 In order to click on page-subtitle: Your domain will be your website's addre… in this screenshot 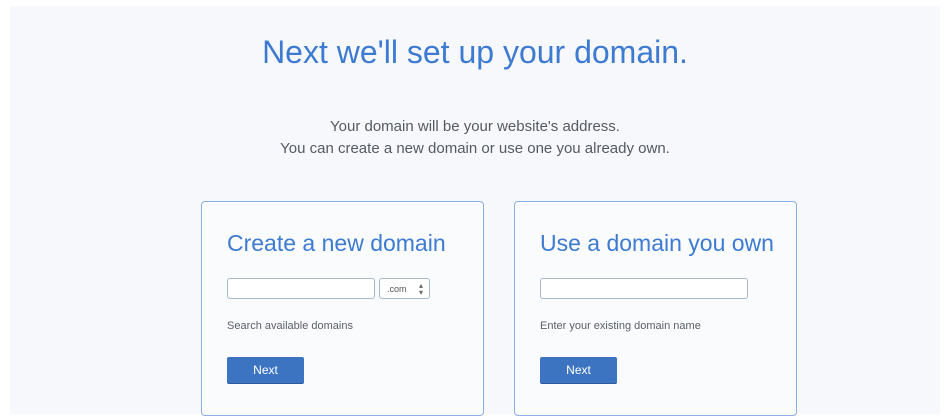, I will do `click(475, 138)`.